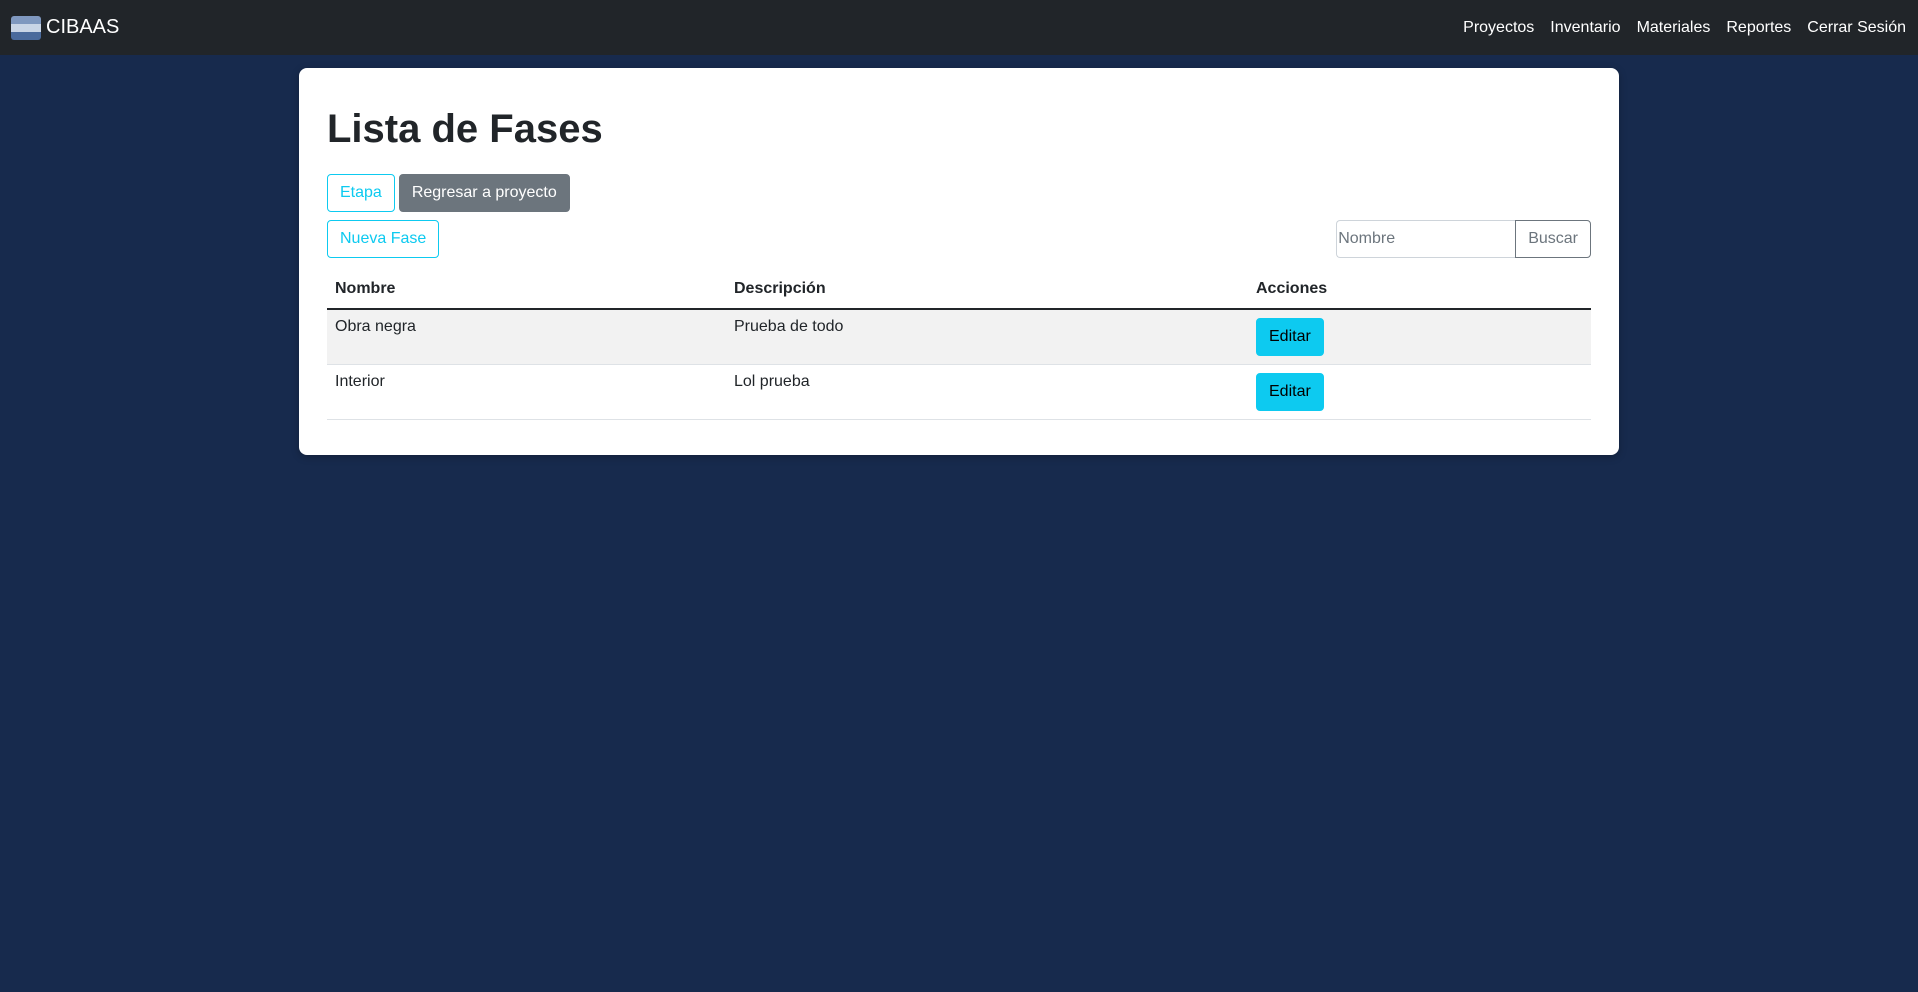  What do you see at coordinates (1674, 28) in the screenshot?
I see `nav-link-materiales: Materiales` at bounding box center [1674, 28].